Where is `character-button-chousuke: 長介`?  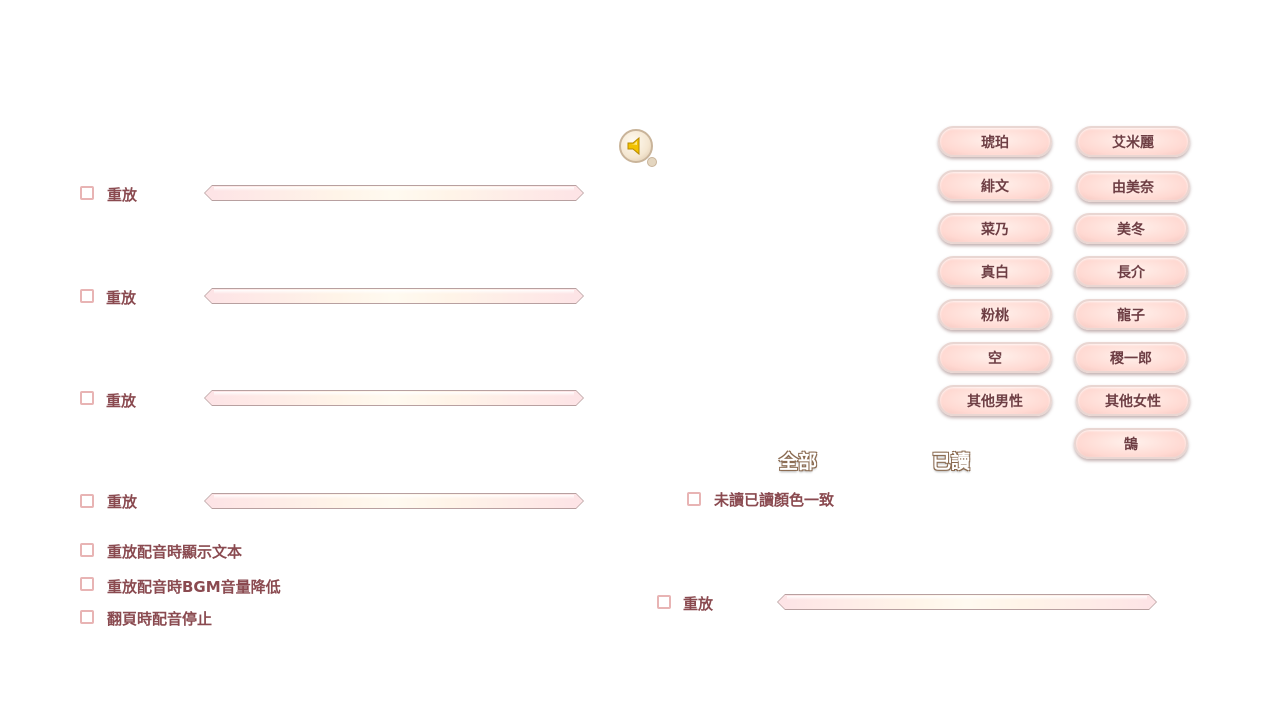
character-button-chousuke: 長介 is located at coordinates (1131, 271).